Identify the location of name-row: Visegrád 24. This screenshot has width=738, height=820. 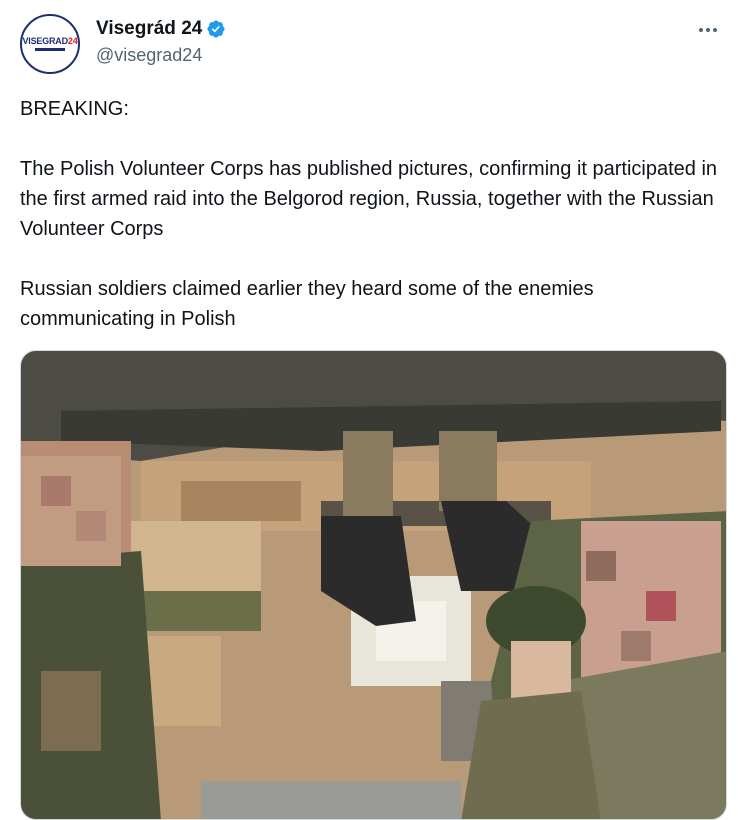
(161, 29).